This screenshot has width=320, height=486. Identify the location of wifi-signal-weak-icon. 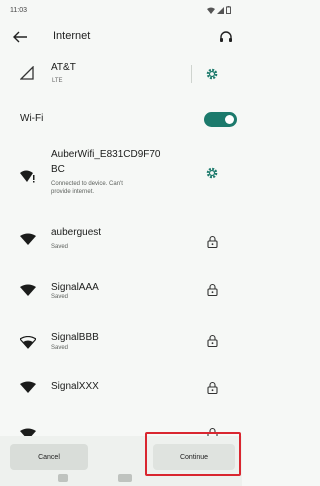
(28, 342).